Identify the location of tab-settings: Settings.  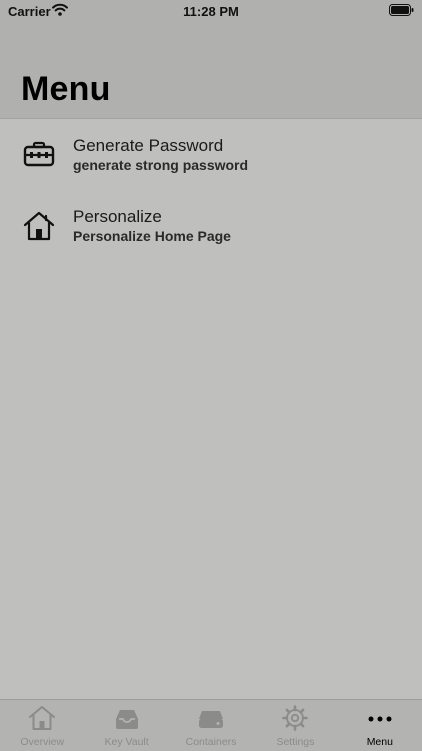
(295, 725).